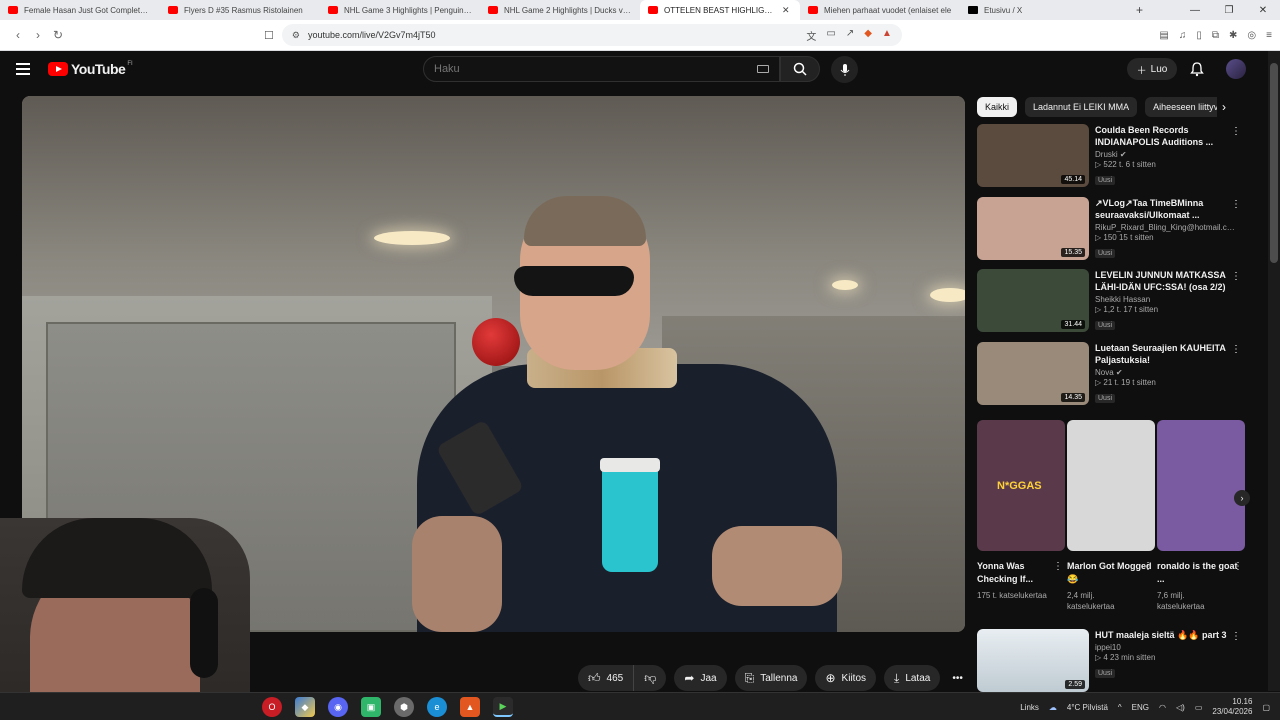  Describe the element at coordinates (23, 69) in the screenshot. I see `hamburger-menu-icon` at that location.